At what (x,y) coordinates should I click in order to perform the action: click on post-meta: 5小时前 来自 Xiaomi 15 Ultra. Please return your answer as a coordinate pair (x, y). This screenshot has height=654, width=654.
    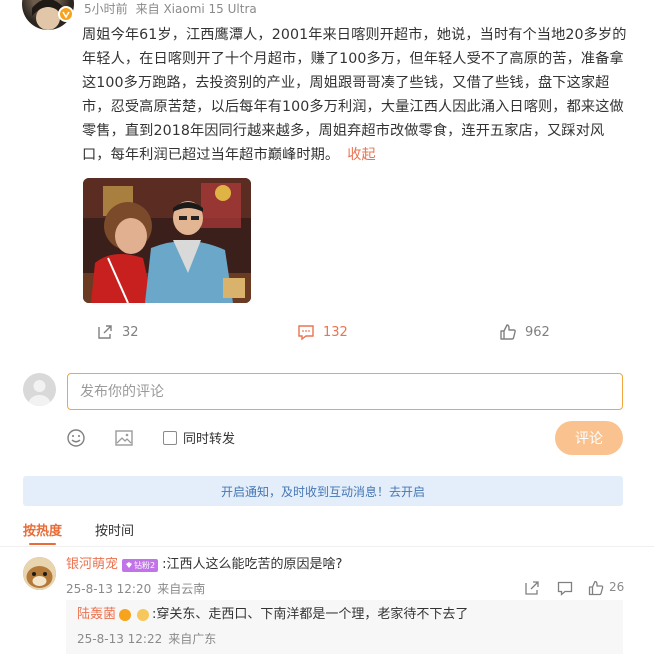
    Looking at the image, I should click on (174, 9).